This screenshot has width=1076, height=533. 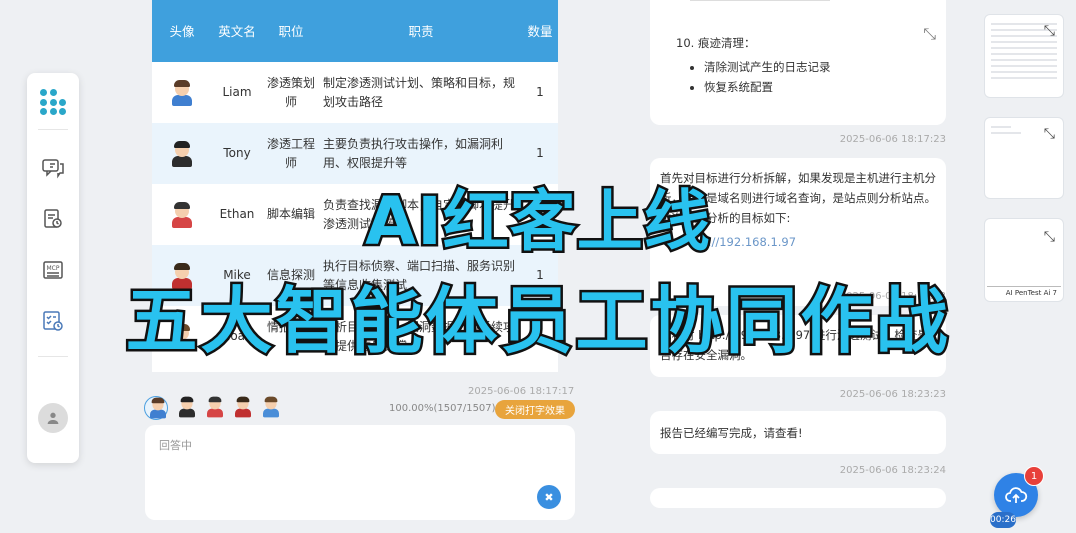 I want to click on table-row: Liam 渗透策划师 制定渗透测试计划、策略和目标，规划攻击路径 1, so click(x=355, y=92).